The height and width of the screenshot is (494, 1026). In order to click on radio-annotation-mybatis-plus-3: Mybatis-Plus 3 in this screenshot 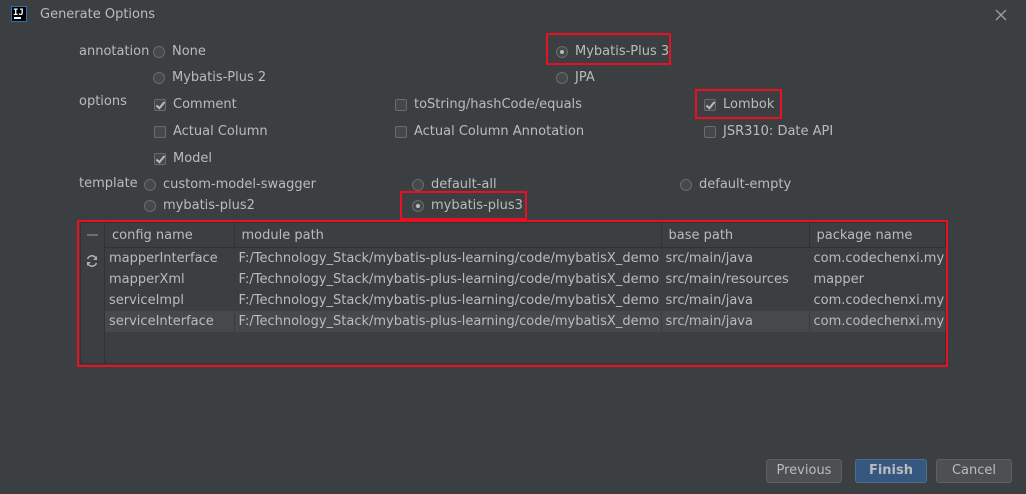, I will do `click(612, 51)`.